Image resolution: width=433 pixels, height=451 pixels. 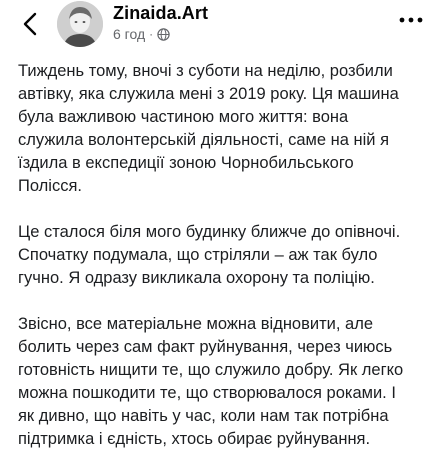 I want to click on avatar, so click(x=80, y=24).